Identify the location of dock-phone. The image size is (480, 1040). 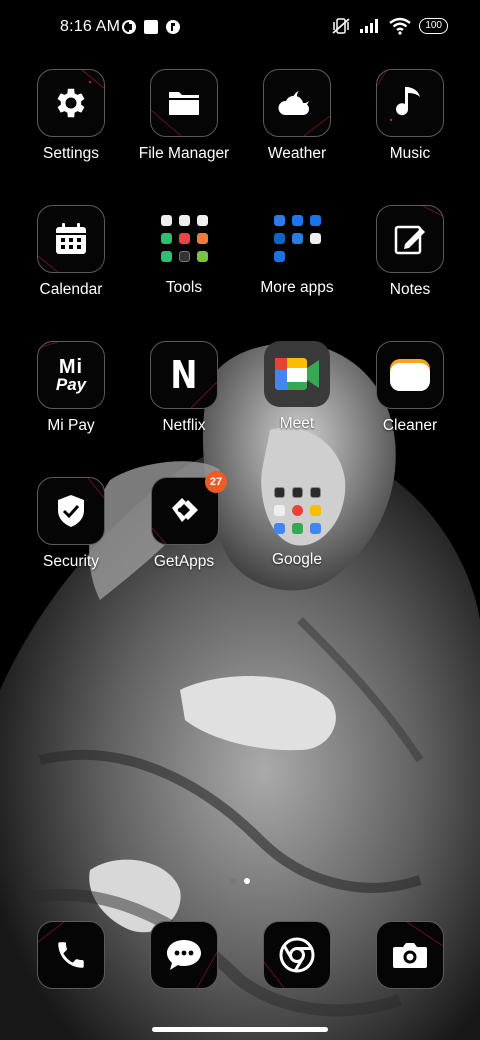
(71, 955).